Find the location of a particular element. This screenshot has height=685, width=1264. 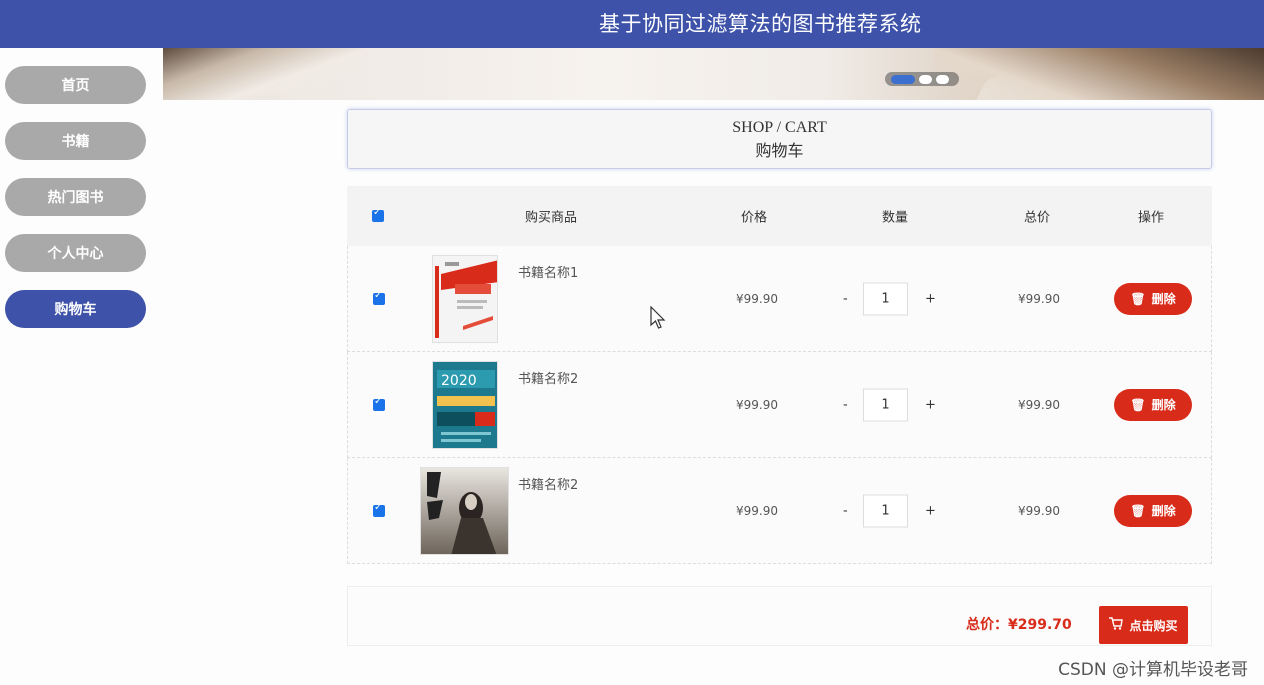

grand-total: 总价：¥299.70 is located at coordinates (1019, 625).